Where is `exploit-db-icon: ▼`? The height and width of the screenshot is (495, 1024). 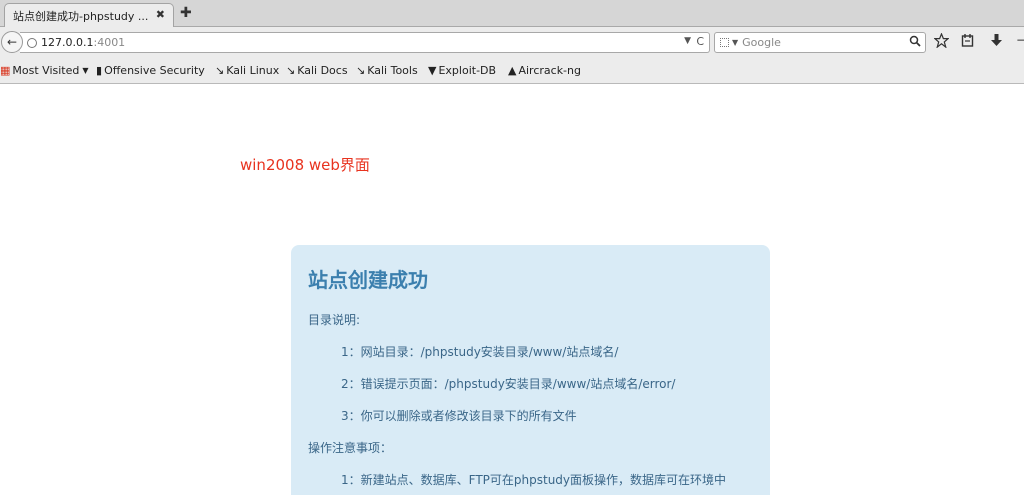 exploit-db-icon: ▼ is located at coordinates (432, 70).